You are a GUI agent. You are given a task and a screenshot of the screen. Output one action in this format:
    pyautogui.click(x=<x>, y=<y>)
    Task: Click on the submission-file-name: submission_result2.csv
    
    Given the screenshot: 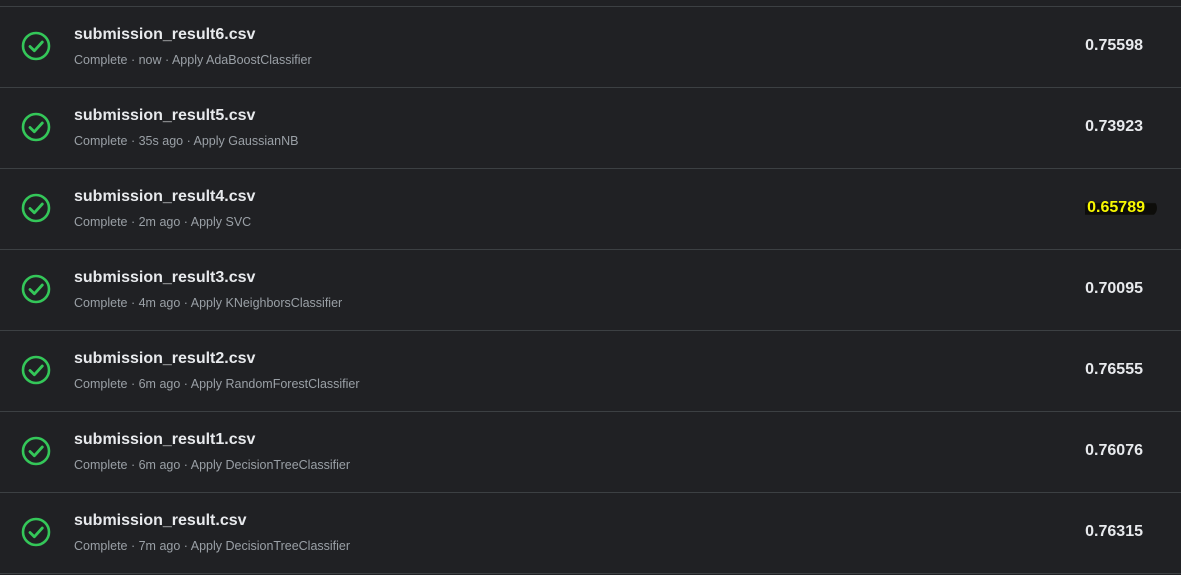 What is the action you would take?
    pyautogui.click(x=164, y=359)
    